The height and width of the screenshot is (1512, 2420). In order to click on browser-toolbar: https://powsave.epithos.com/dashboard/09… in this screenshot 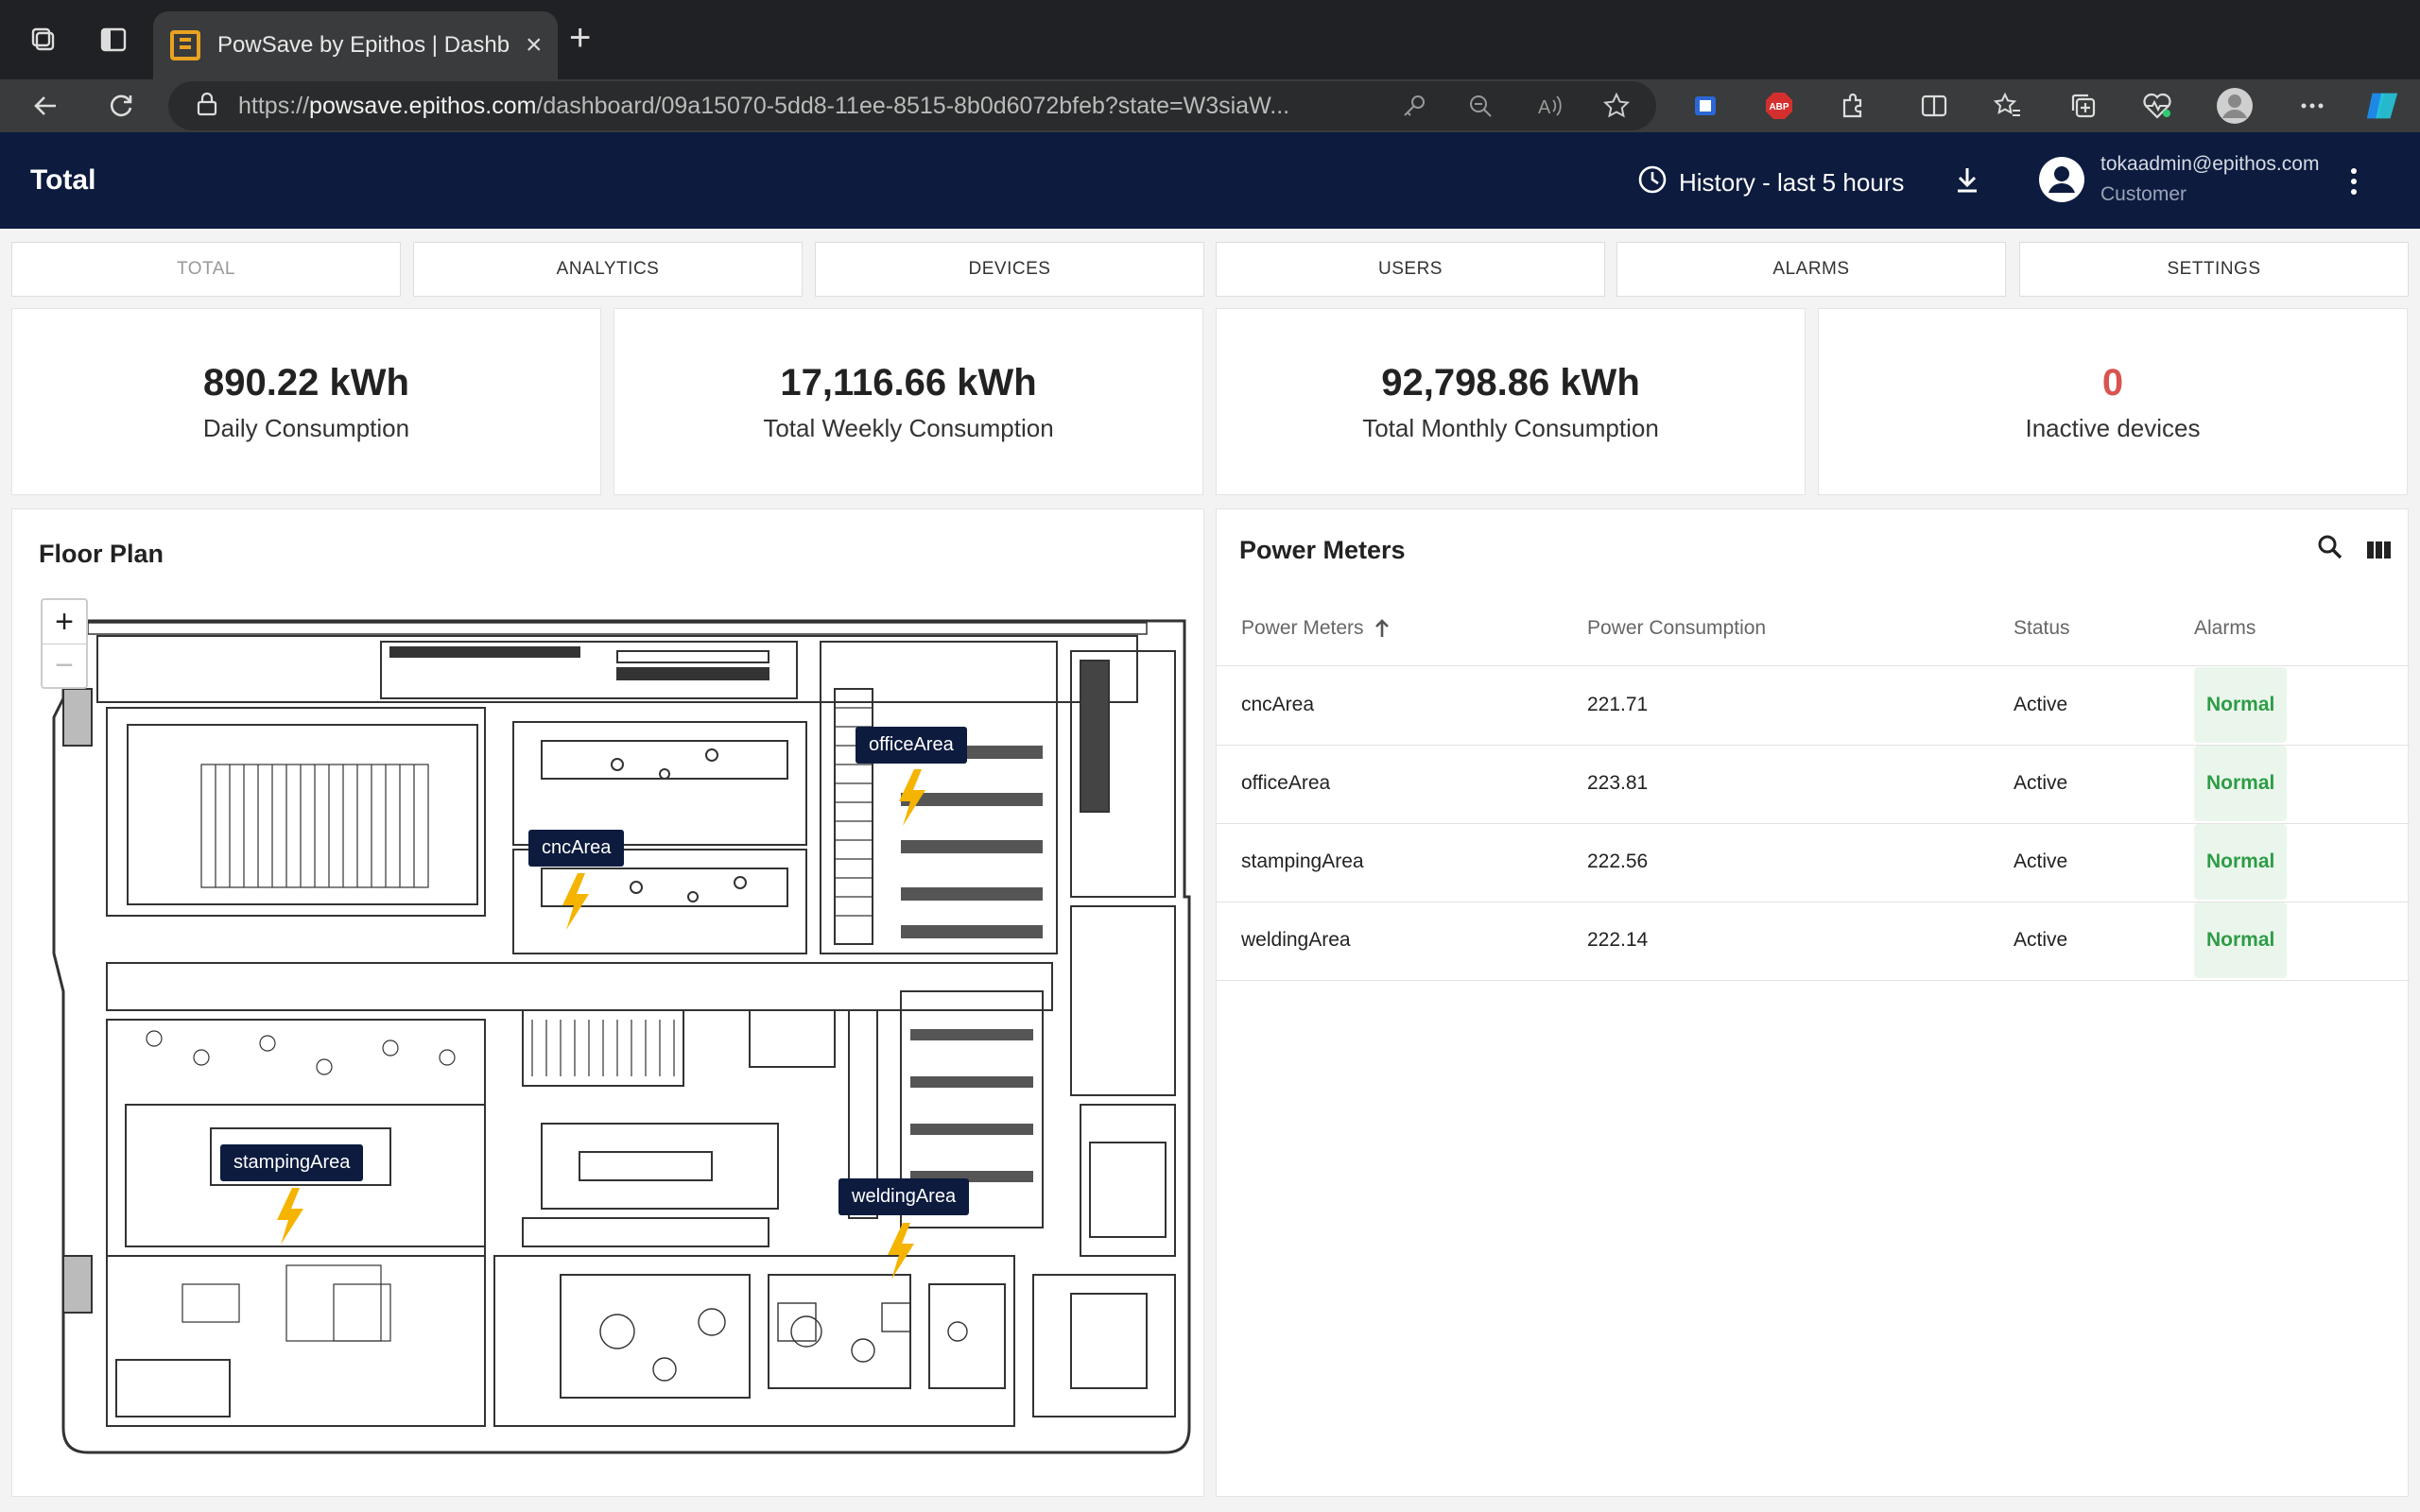, I will do `click(1210, 105)`.